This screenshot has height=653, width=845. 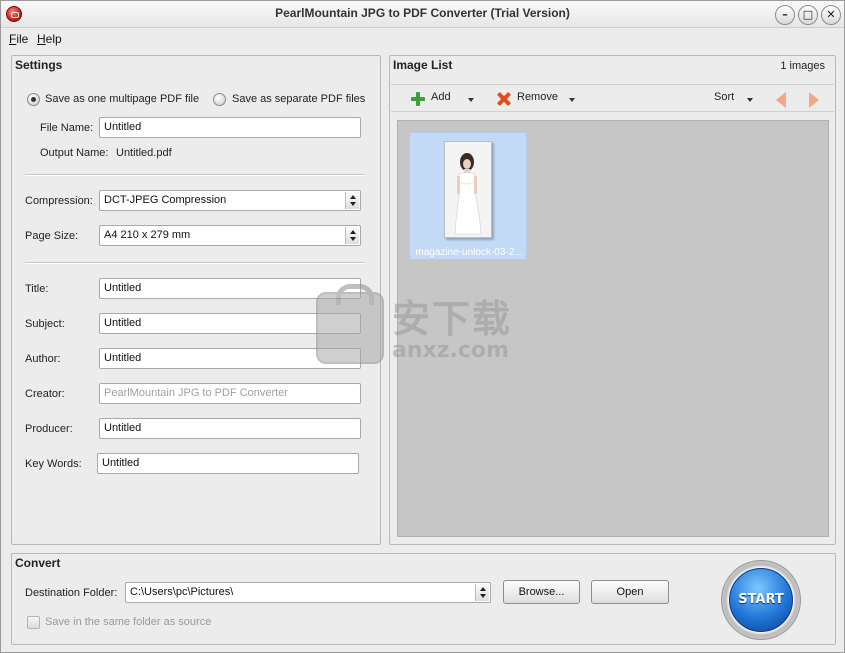 I want to click on image-count: 1 images, so click(x=802, y=66).